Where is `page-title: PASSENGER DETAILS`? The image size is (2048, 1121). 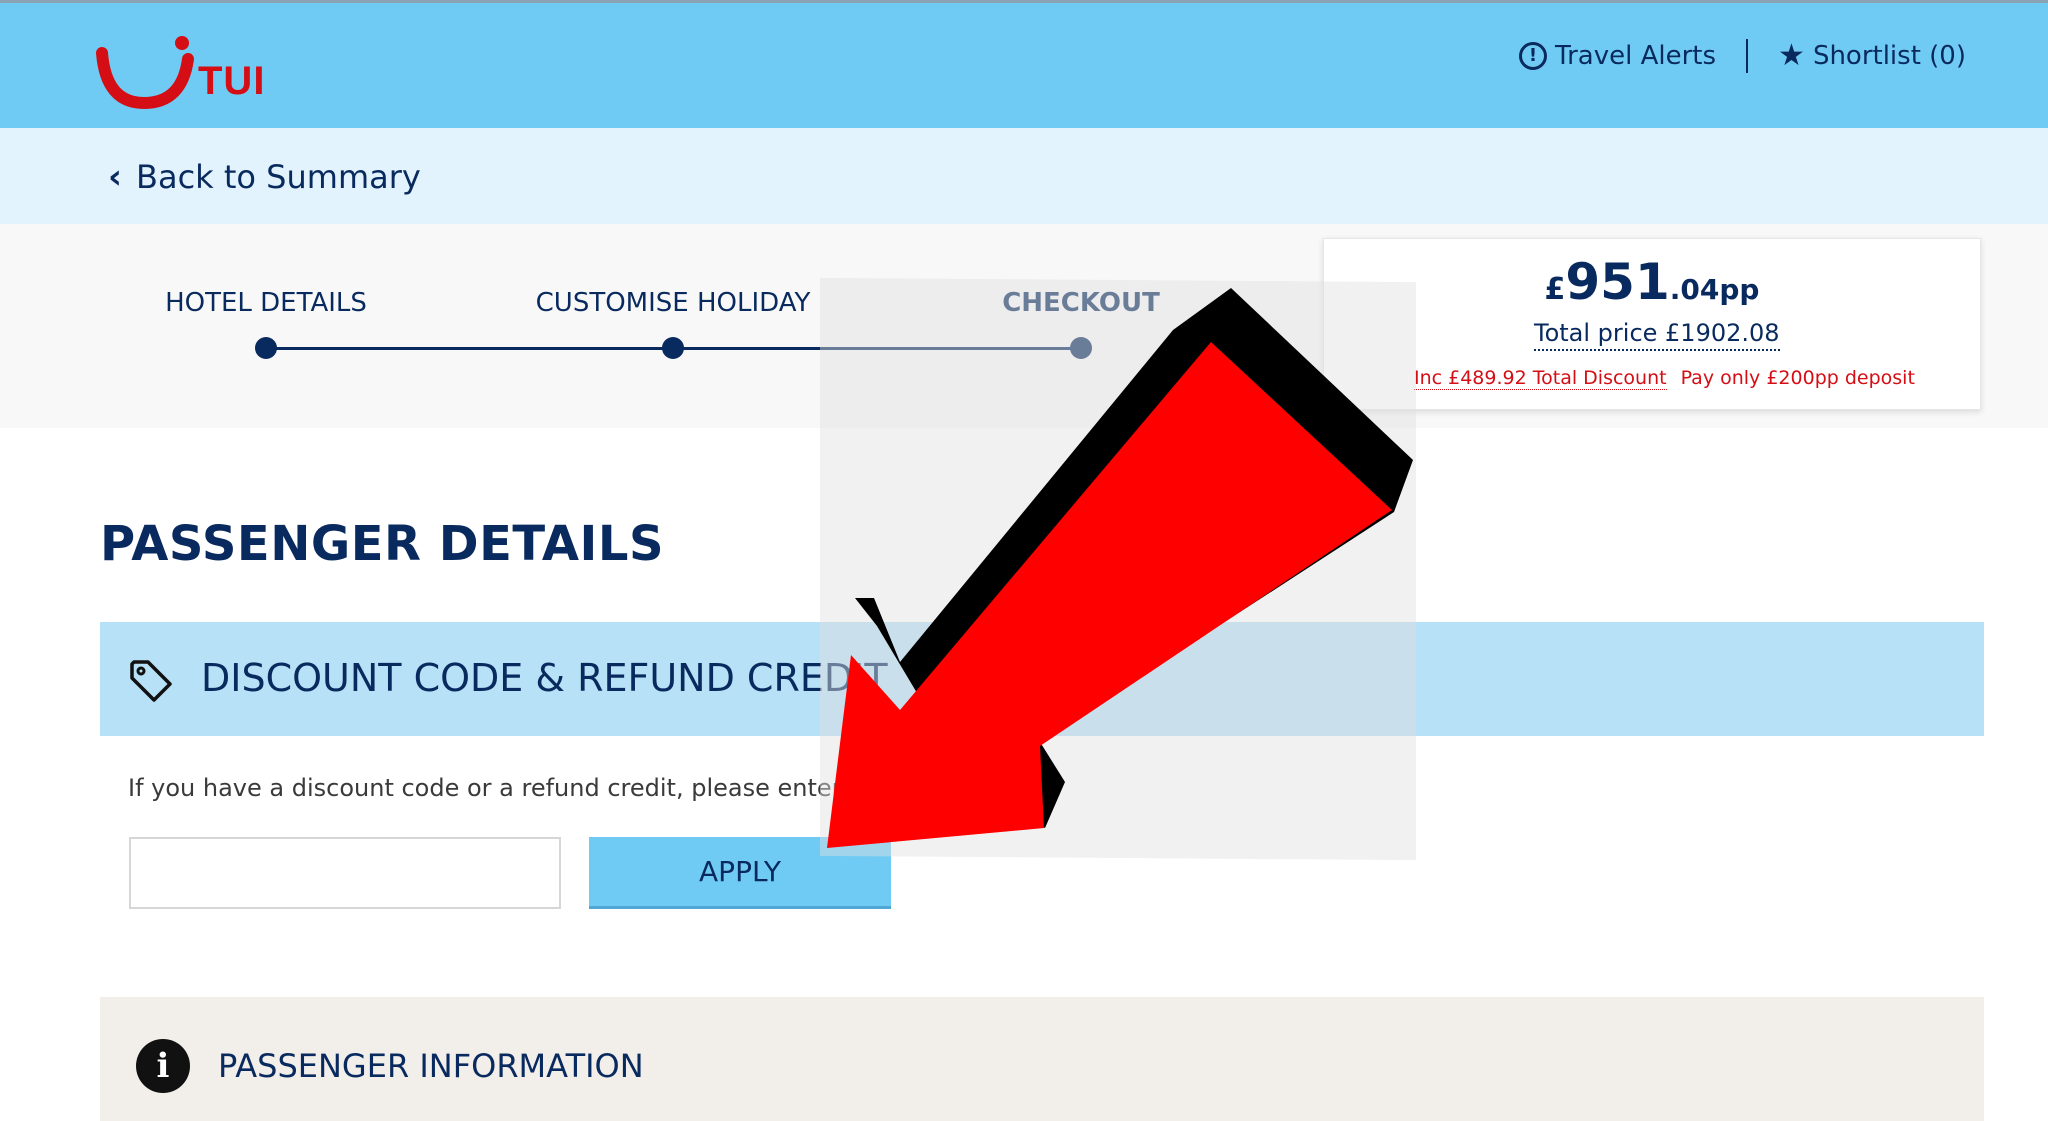
page-title: PASSENGER DETAILS is located at coordinates (382, 544).